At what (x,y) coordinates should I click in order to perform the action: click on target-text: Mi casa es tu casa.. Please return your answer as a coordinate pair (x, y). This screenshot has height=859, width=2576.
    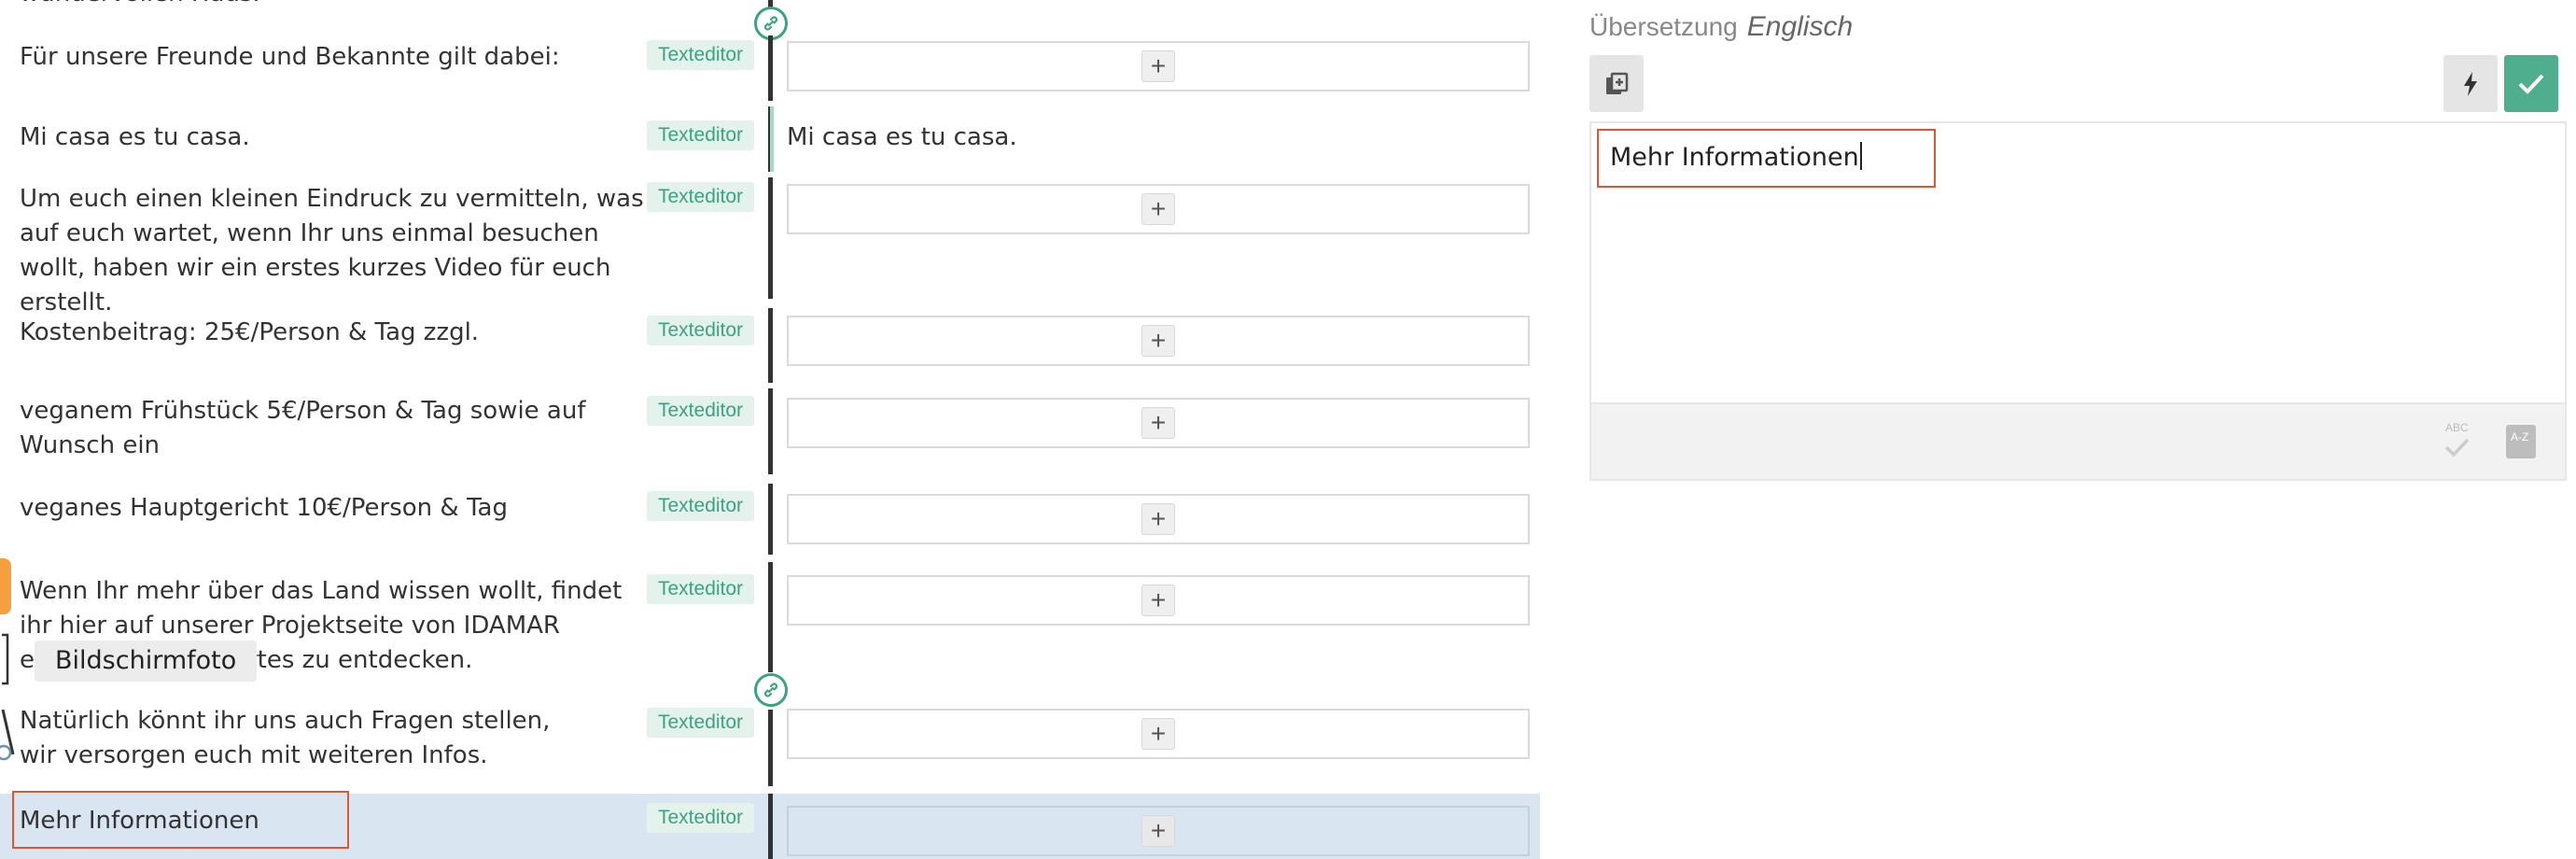
    Looking at the image, I should click on (902, 137).